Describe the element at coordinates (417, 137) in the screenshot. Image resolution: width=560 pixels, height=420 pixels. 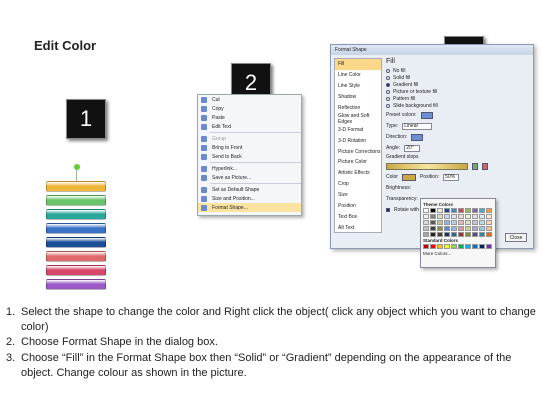
I see `direction-dropdown` at that location.